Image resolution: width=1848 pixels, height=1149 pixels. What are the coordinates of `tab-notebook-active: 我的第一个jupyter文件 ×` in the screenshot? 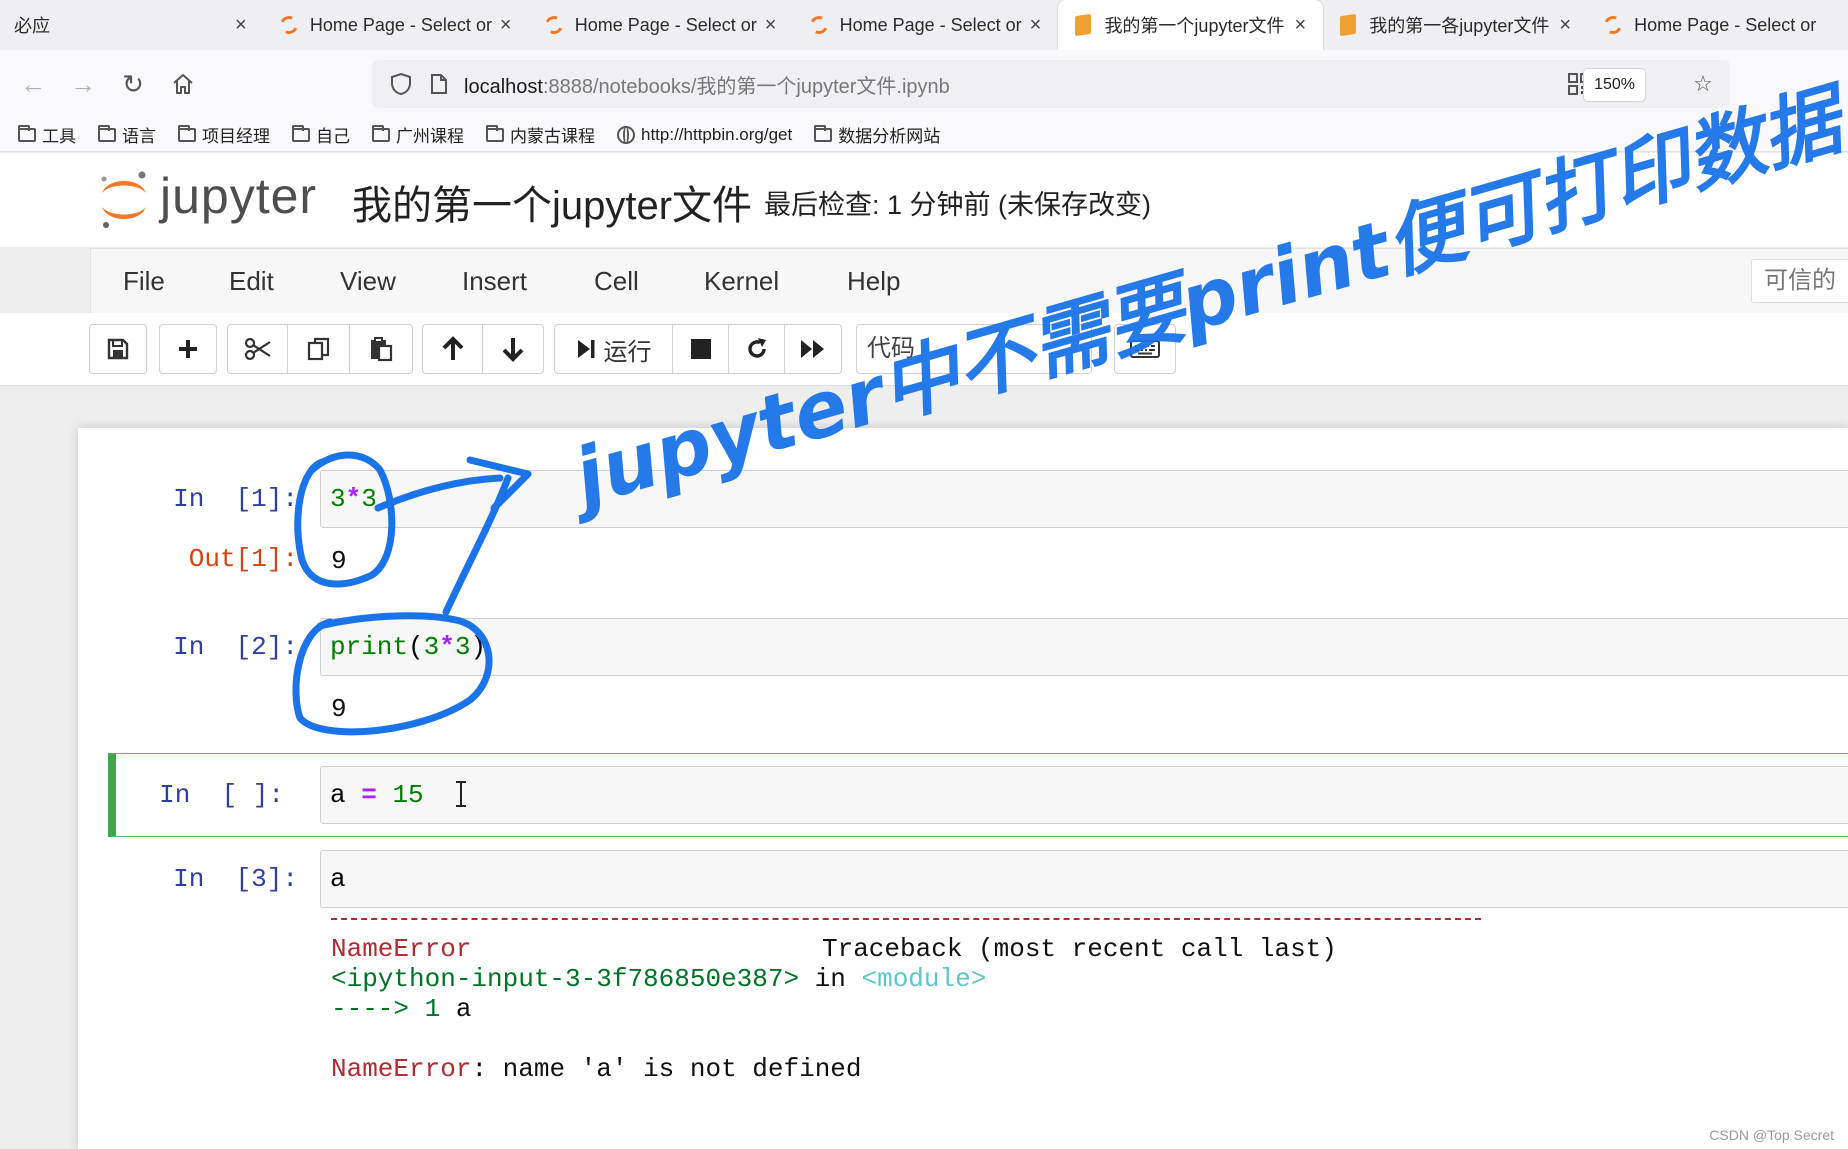 It's located at (1191, 25).